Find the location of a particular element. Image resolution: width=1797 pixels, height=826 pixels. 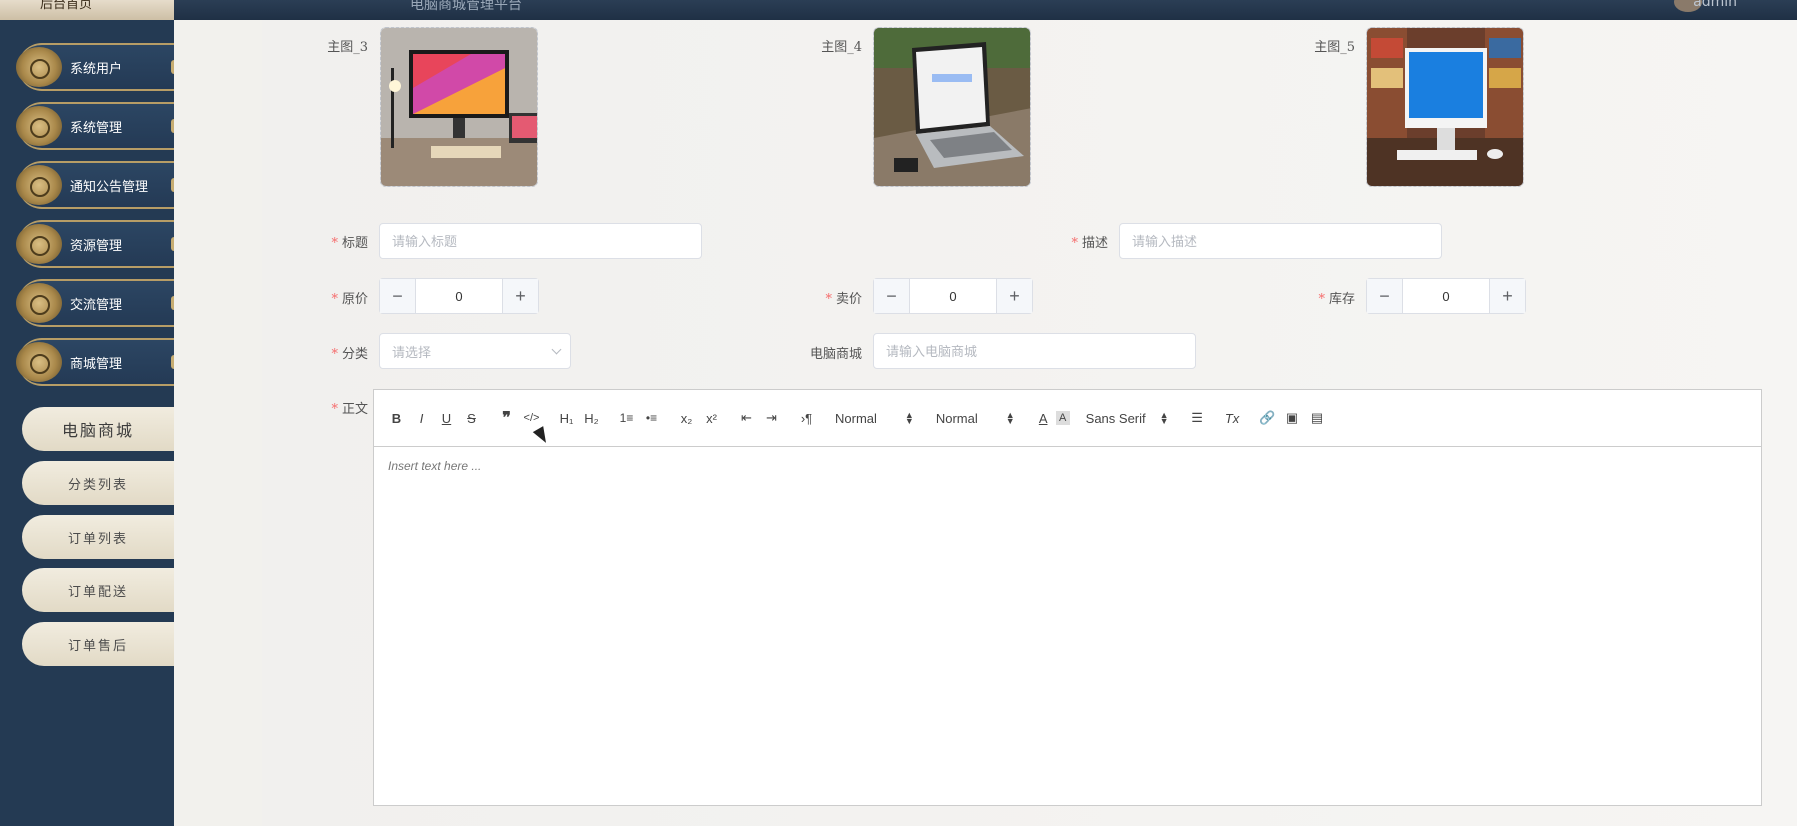

ordered-list-button: 1≡ is located at coordinates (626, 418).